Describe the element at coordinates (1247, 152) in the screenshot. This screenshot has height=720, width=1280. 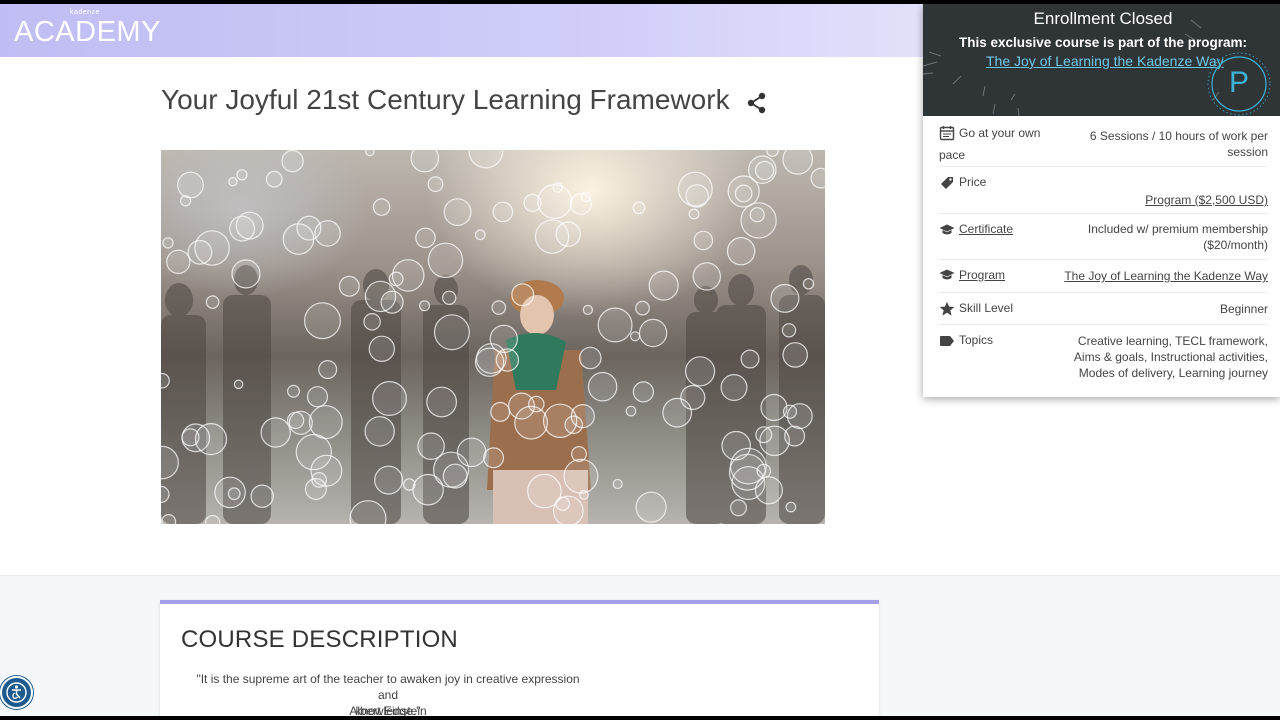
I see `detail-value-pace-line2: session` at that location.